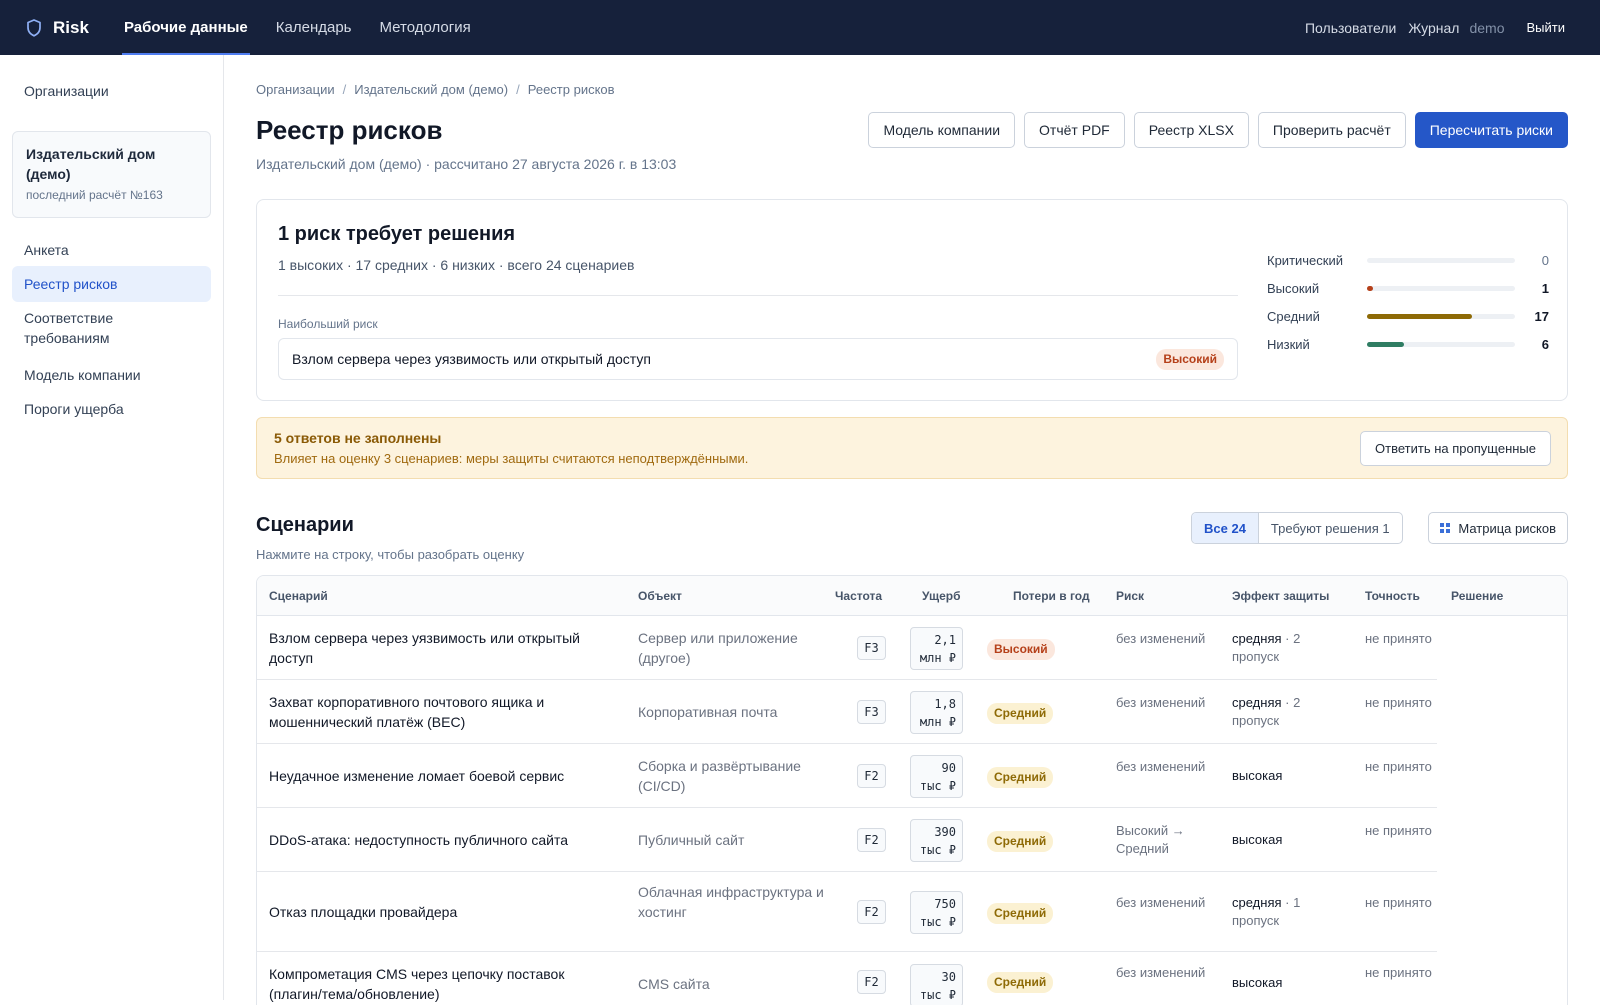 Image resolution: width=1600 pixels, height=1005 pixels. I want to click on annual-loss: Высокий, so click(1021, 649).